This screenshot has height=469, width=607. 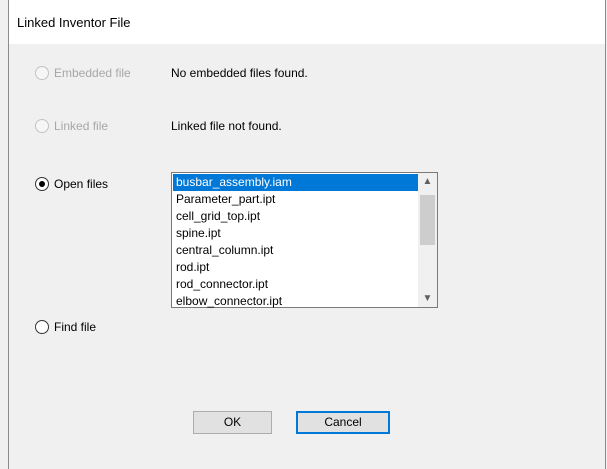 I want to click on file-list-item: central_column.ipt, so click(x=295, y=250).